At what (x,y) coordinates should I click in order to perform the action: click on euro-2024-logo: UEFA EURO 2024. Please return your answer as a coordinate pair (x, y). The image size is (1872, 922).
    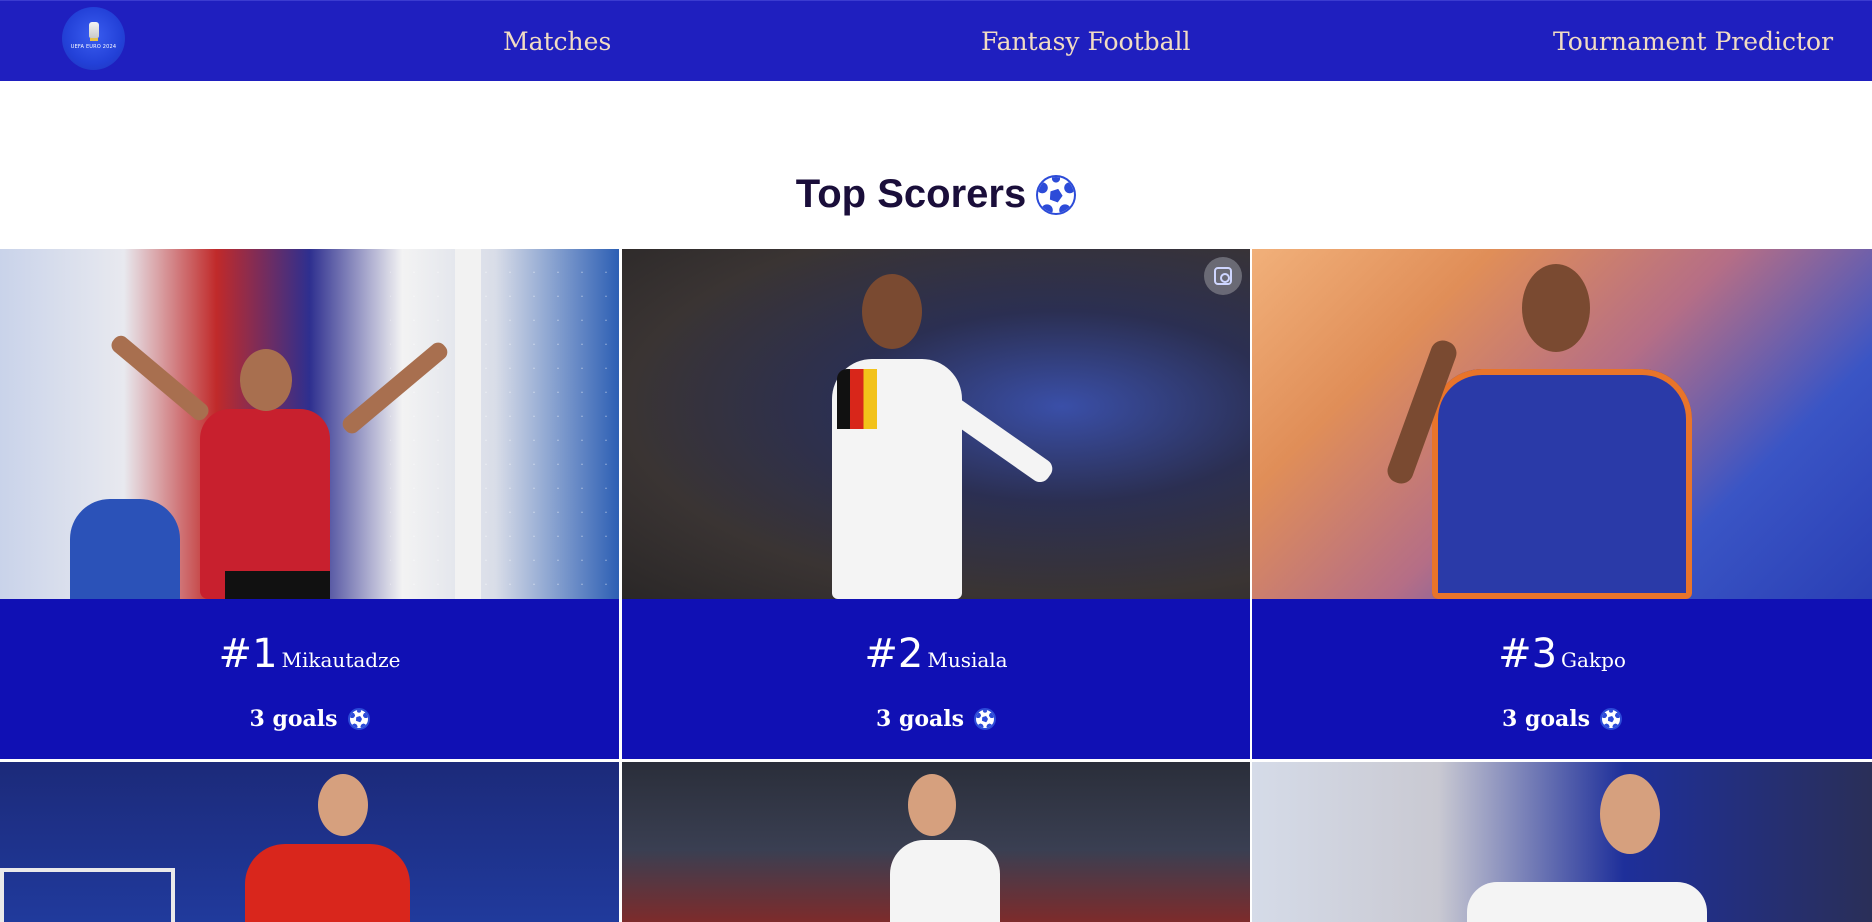
    Looking at the image, I should click on (93, 38).